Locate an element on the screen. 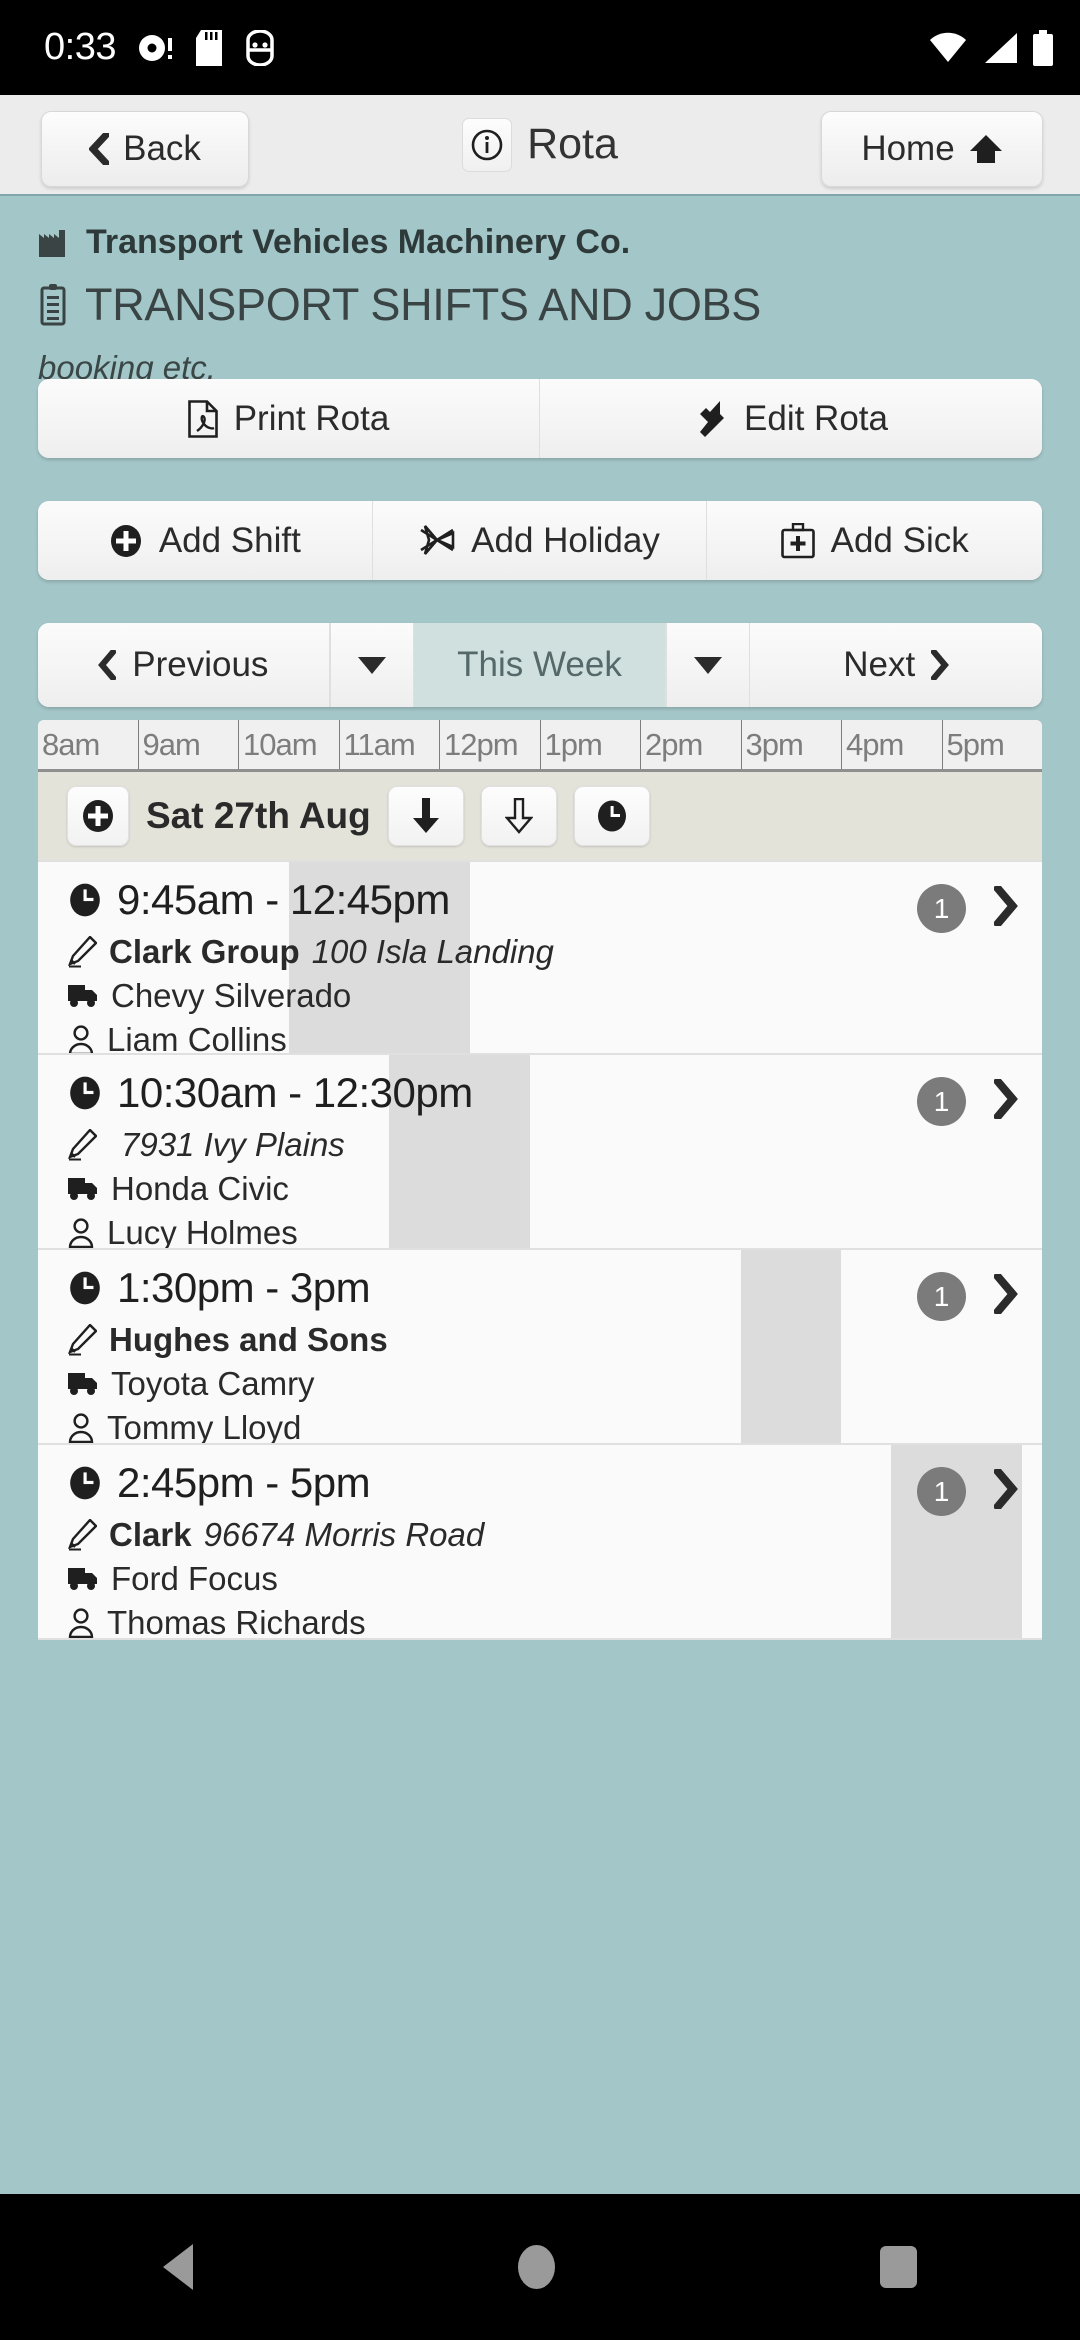 The image size is (1080, 2340). hour-cell: 11am is located at coordinates (390, 744).